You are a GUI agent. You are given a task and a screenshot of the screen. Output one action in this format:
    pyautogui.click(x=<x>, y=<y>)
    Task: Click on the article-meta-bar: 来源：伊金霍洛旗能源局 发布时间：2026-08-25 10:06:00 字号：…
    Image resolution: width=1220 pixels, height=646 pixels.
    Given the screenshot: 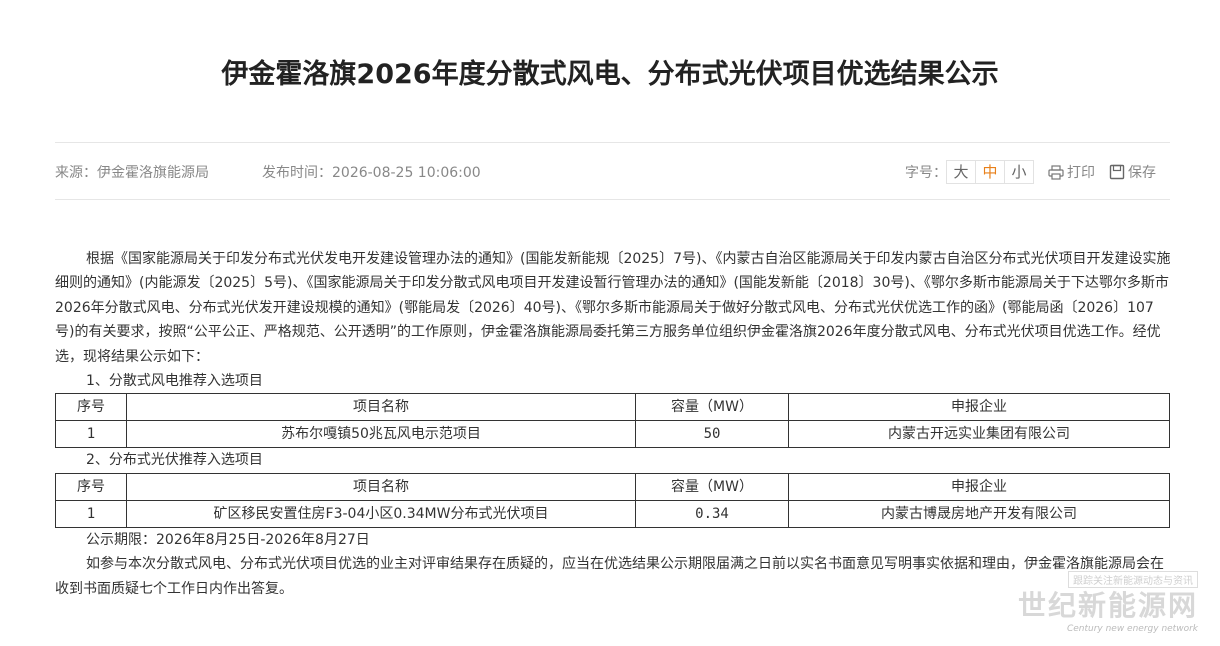 What is the action you would take?
    pyautogui.click(x=612, y=171)
    